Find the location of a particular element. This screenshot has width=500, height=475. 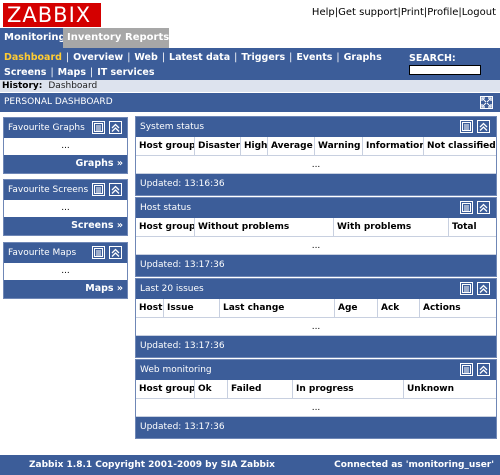

panel-header: System status is located at coordinates (316, 127).